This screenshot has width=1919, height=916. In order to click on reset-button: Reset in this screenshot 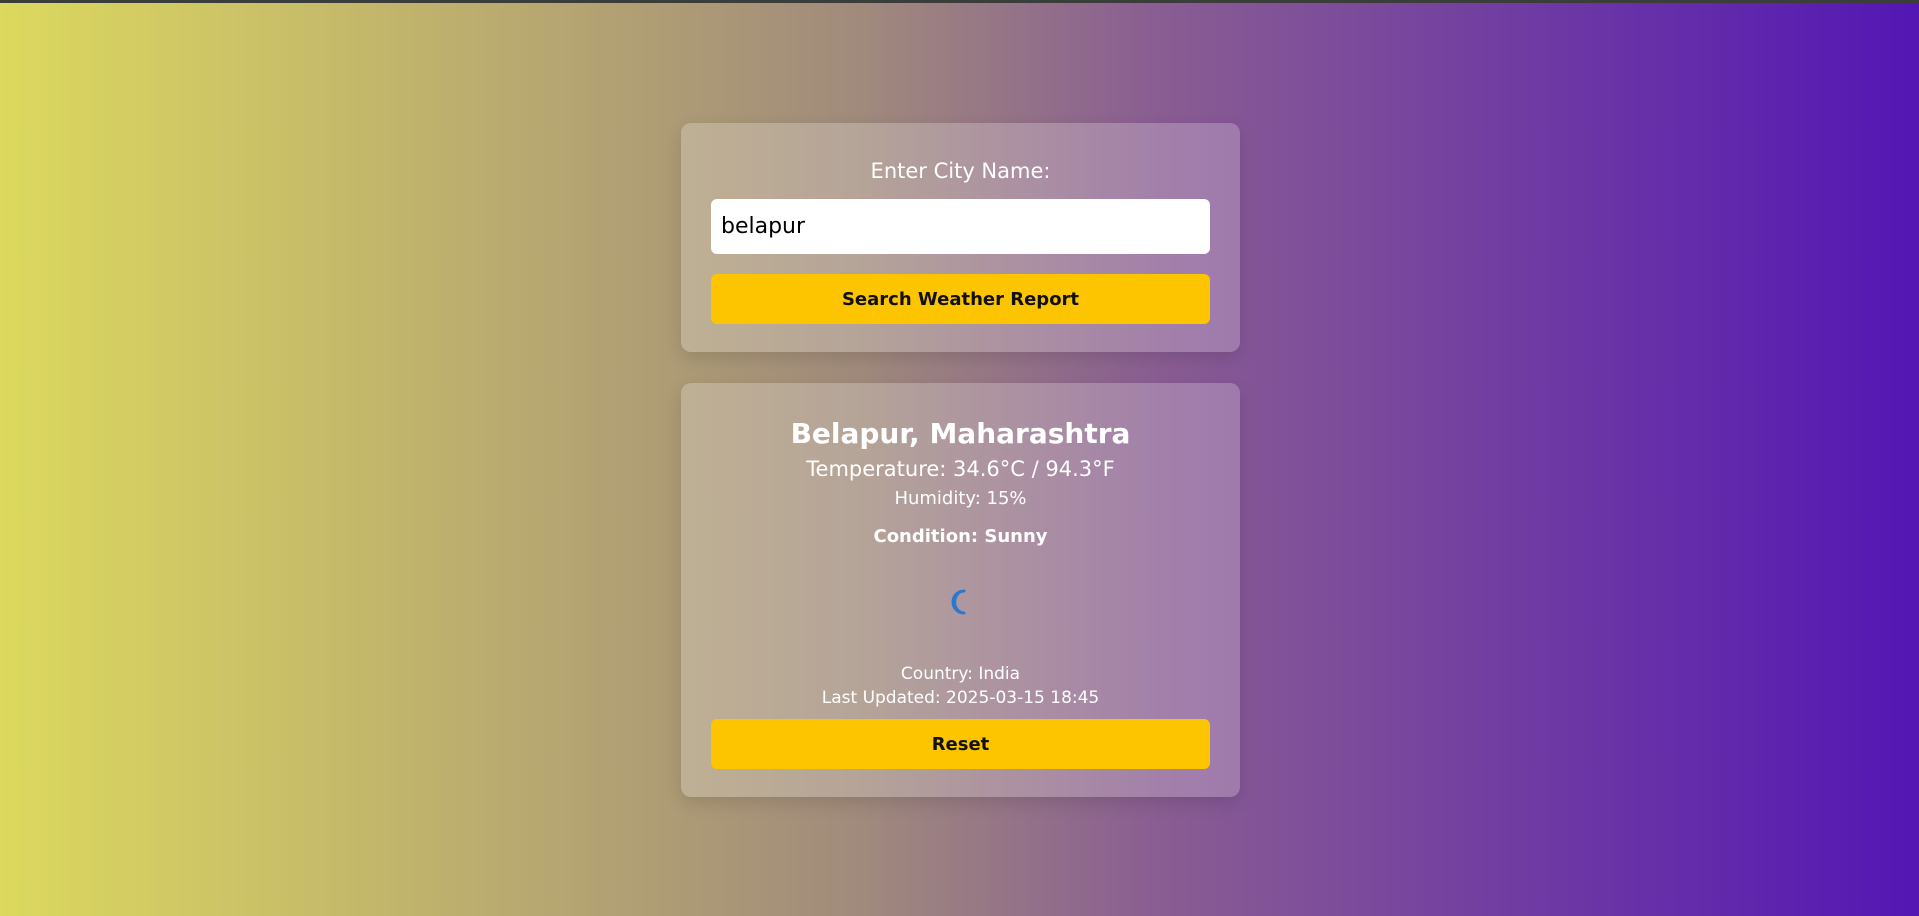, I will do `click(960, 744)`.